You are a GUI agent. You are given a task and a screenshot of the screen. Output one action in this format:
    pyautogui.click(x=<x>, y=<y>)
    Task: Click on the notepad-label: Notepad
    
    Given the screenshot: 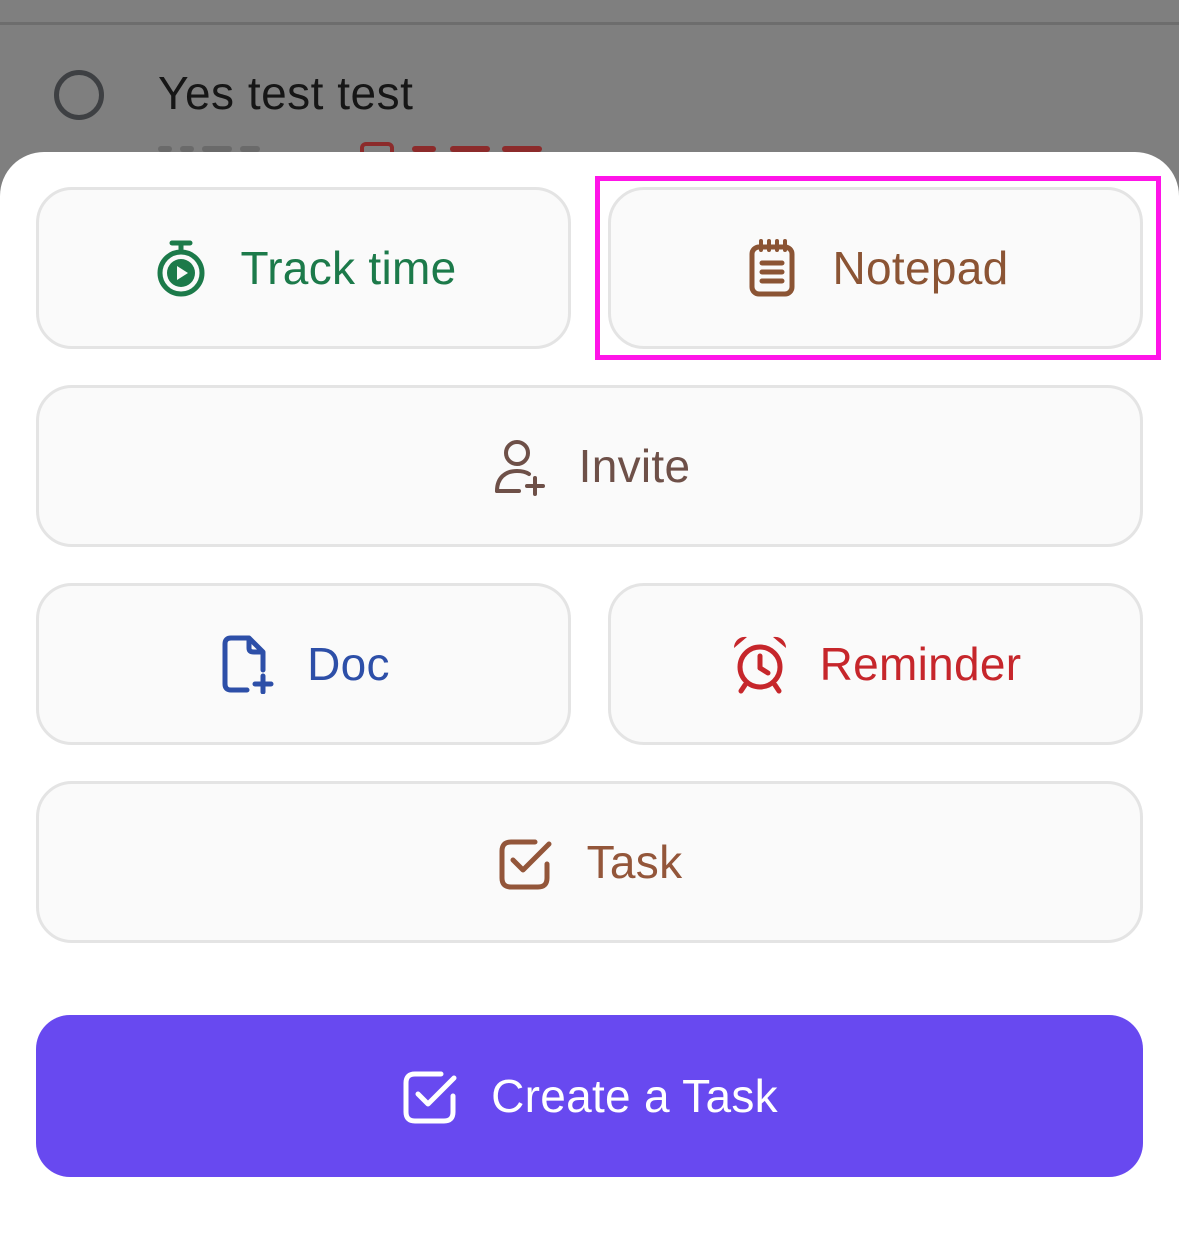 What is the action you would take?
    pyautogui.click(x=920, y=268)
    